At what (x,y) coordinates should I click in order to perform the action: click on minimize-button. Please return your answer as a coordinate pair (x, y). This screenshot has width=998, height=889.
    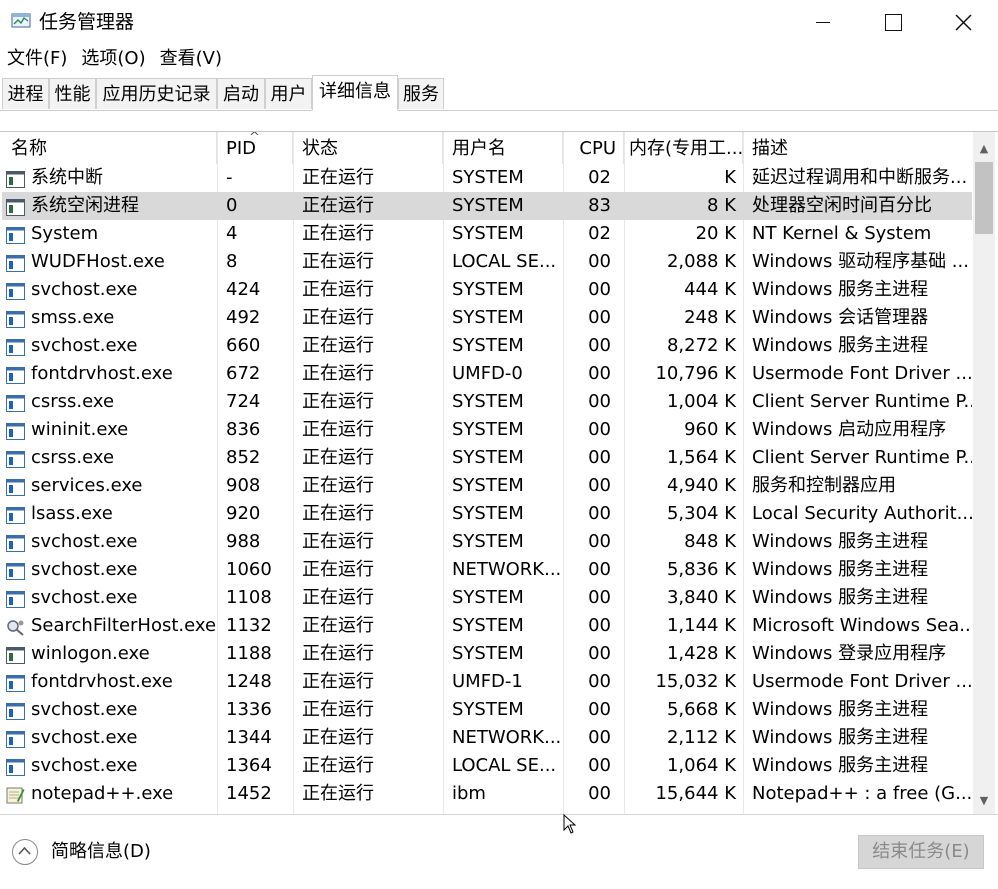
    Looking at the image, I should click on (823, 22).